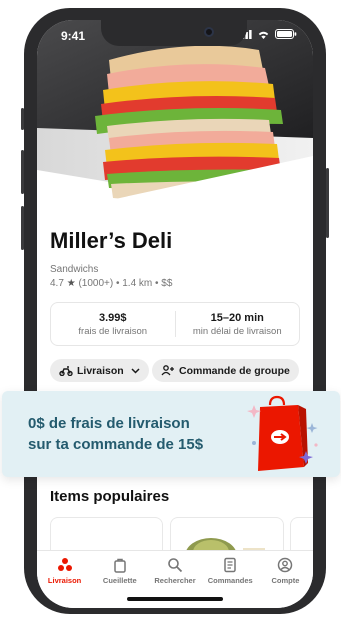  What do you see at coordinates (327, 203) in the screenshot?
I see `power-button` at bounding box center [327, 203].